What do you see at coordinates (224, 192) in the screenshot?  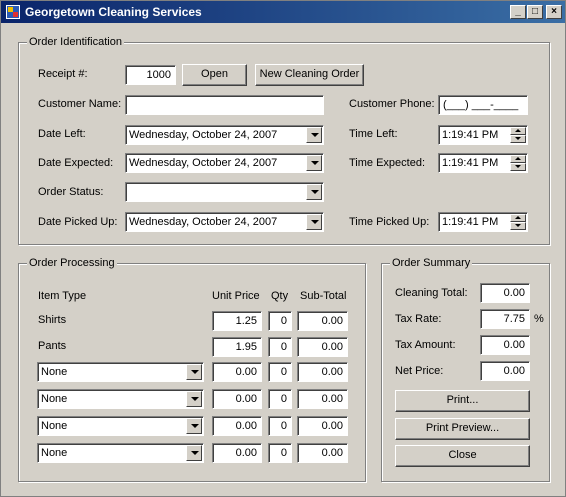 I see `order-status-dropdown` at bounding box center [224, 192].